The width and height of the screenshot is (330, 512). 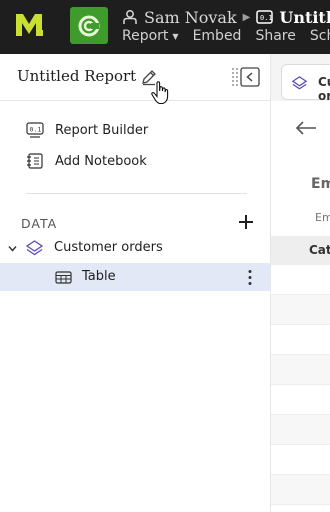 What do you see at coordinates (29, 25) in the screenshot?
I see `mode-logo-icon` at bounding box center [29, 25].